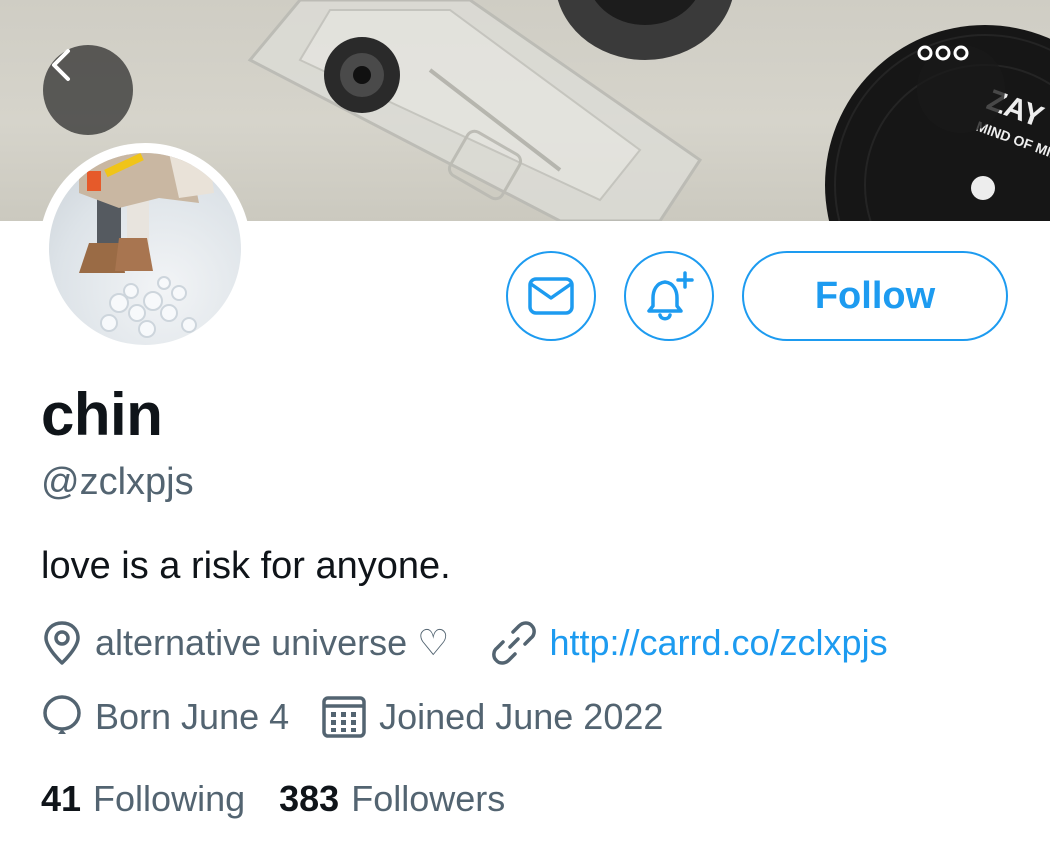 This screenshot has width=1050, height=841. I want to click on website: http://carrd.co/zclxpjs, so click(689, 643).